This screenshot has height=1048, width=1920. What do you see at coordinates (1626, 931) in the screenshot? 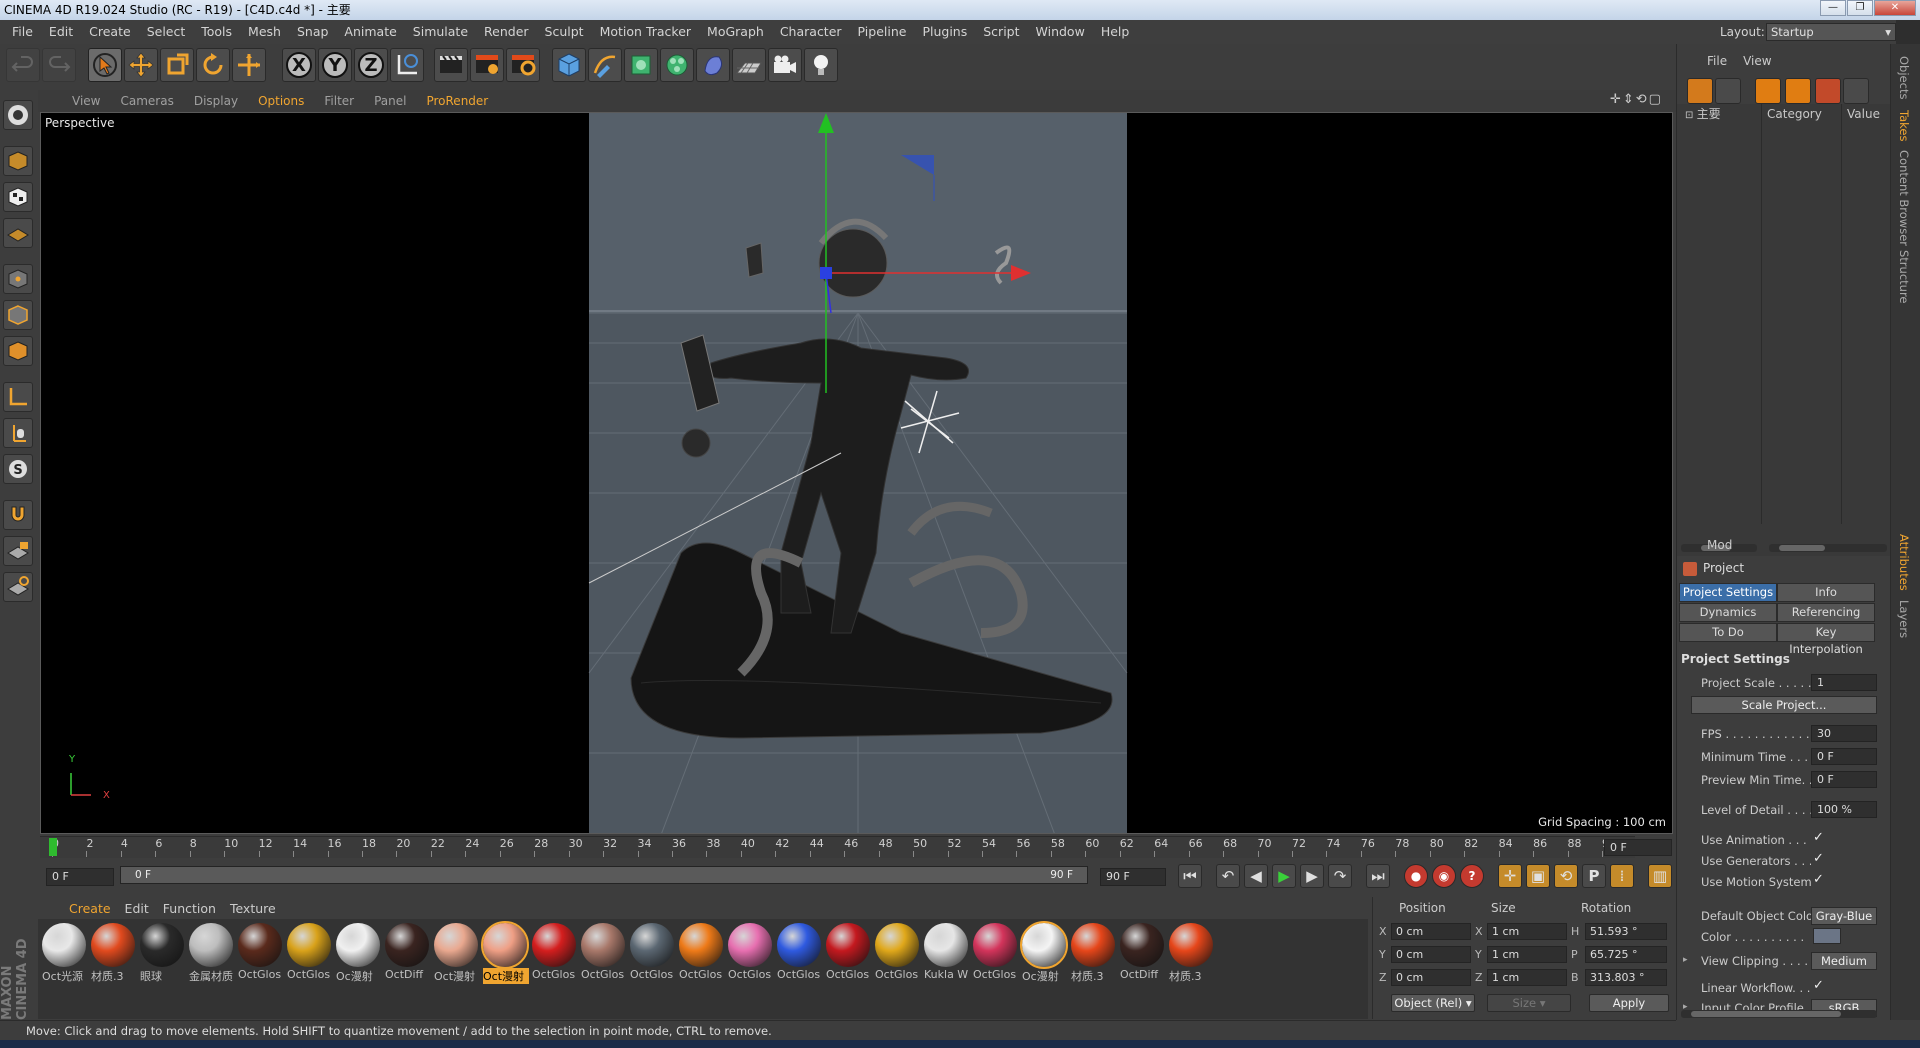
I see `rot-h-field: 51.593 °` at bounding box center [1626, 931].